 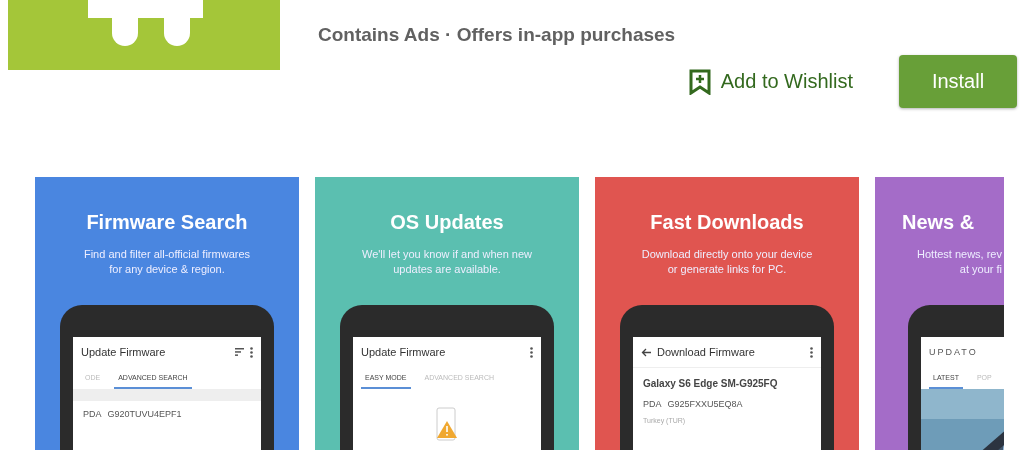 What do you see at coordinates (446, 254) in the screenshot?
I see `screenshot-caption: We'll let you know if and when new` at bounding box center [446, 254].